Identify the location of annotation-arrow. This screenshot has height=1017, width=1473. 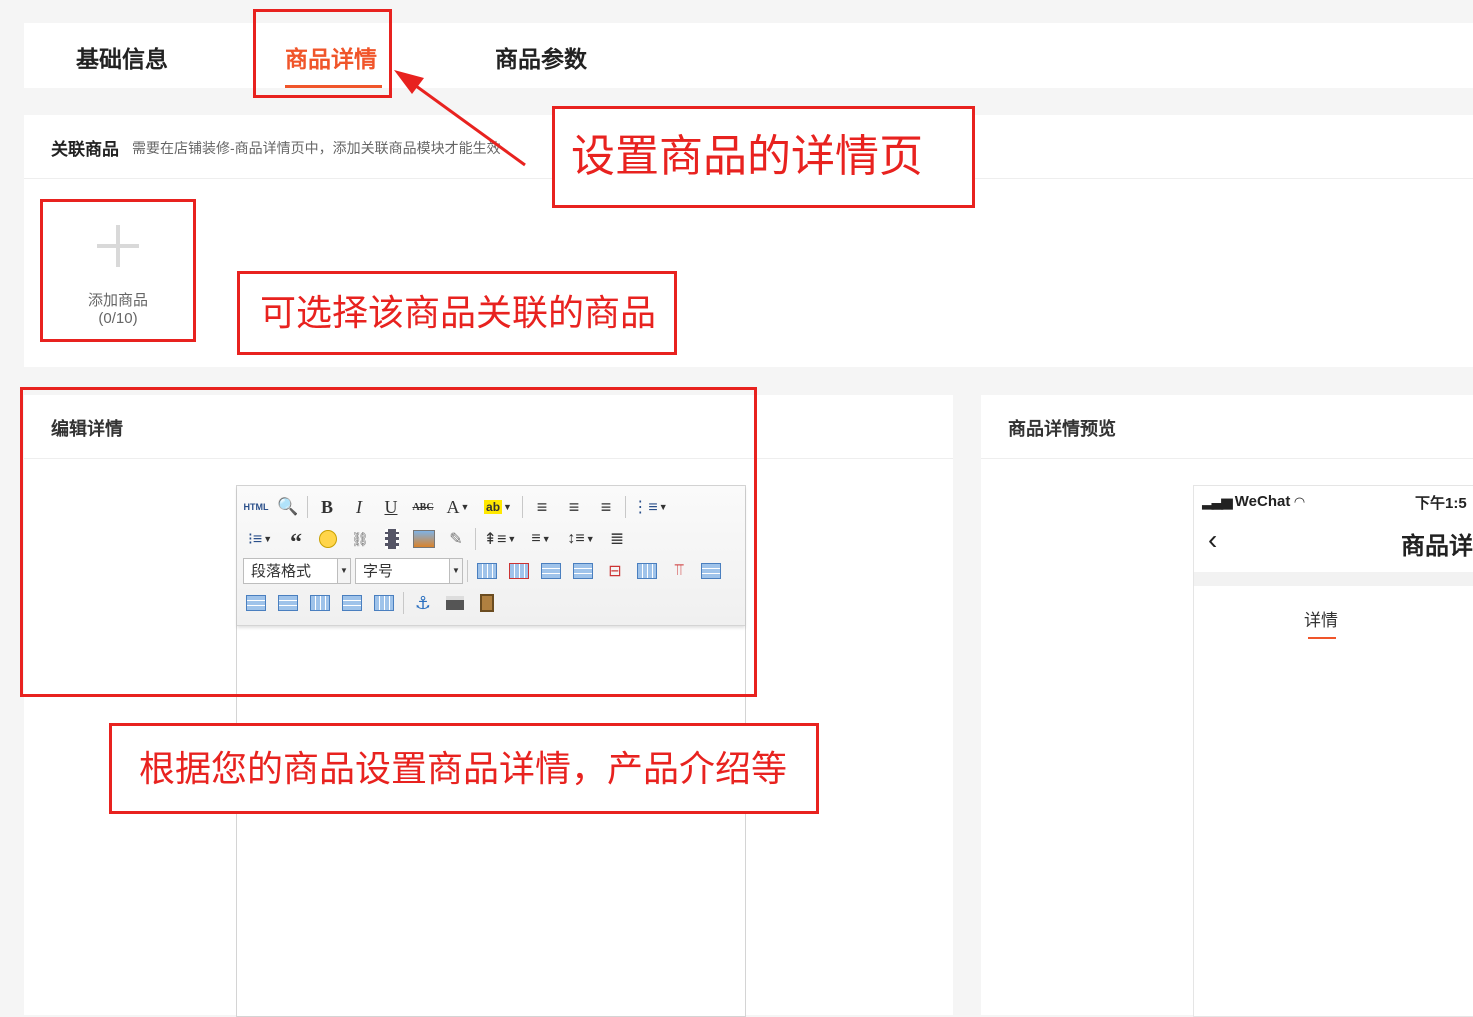
(460, 118).